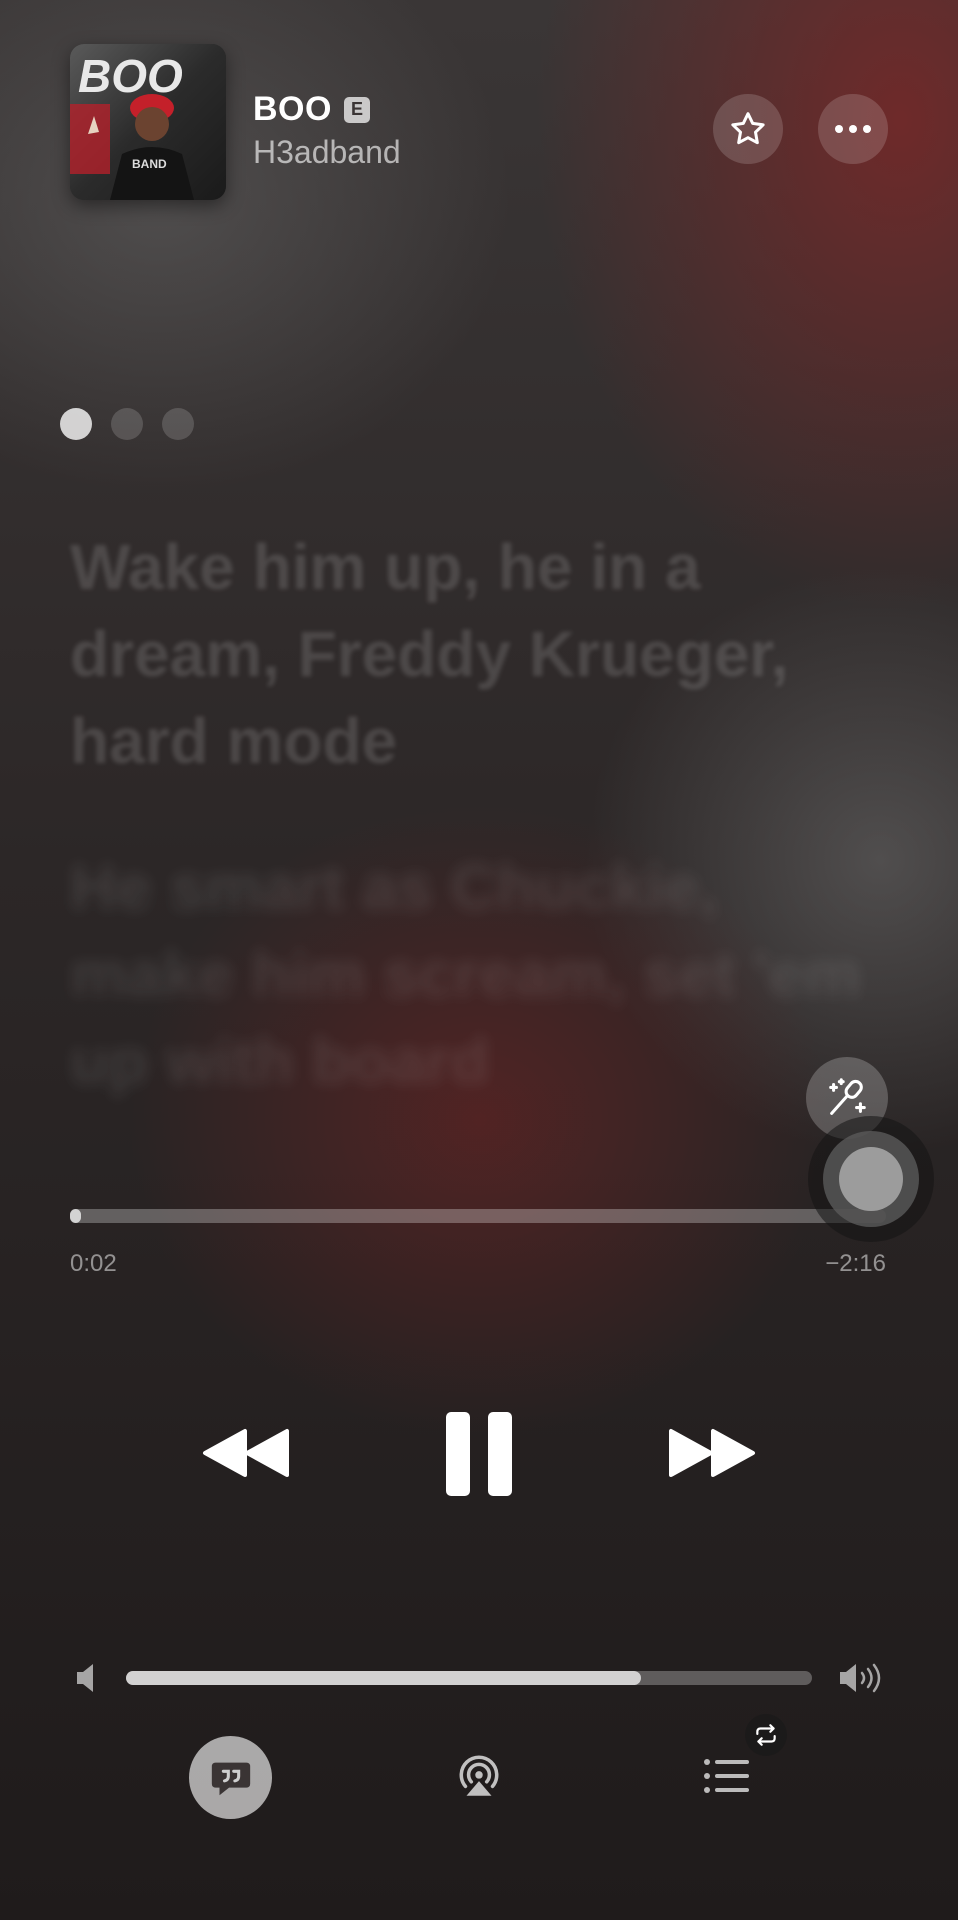 This screenshot has width=958, height=1920. I want to click on volume-level-fill, so click(383, 1678).